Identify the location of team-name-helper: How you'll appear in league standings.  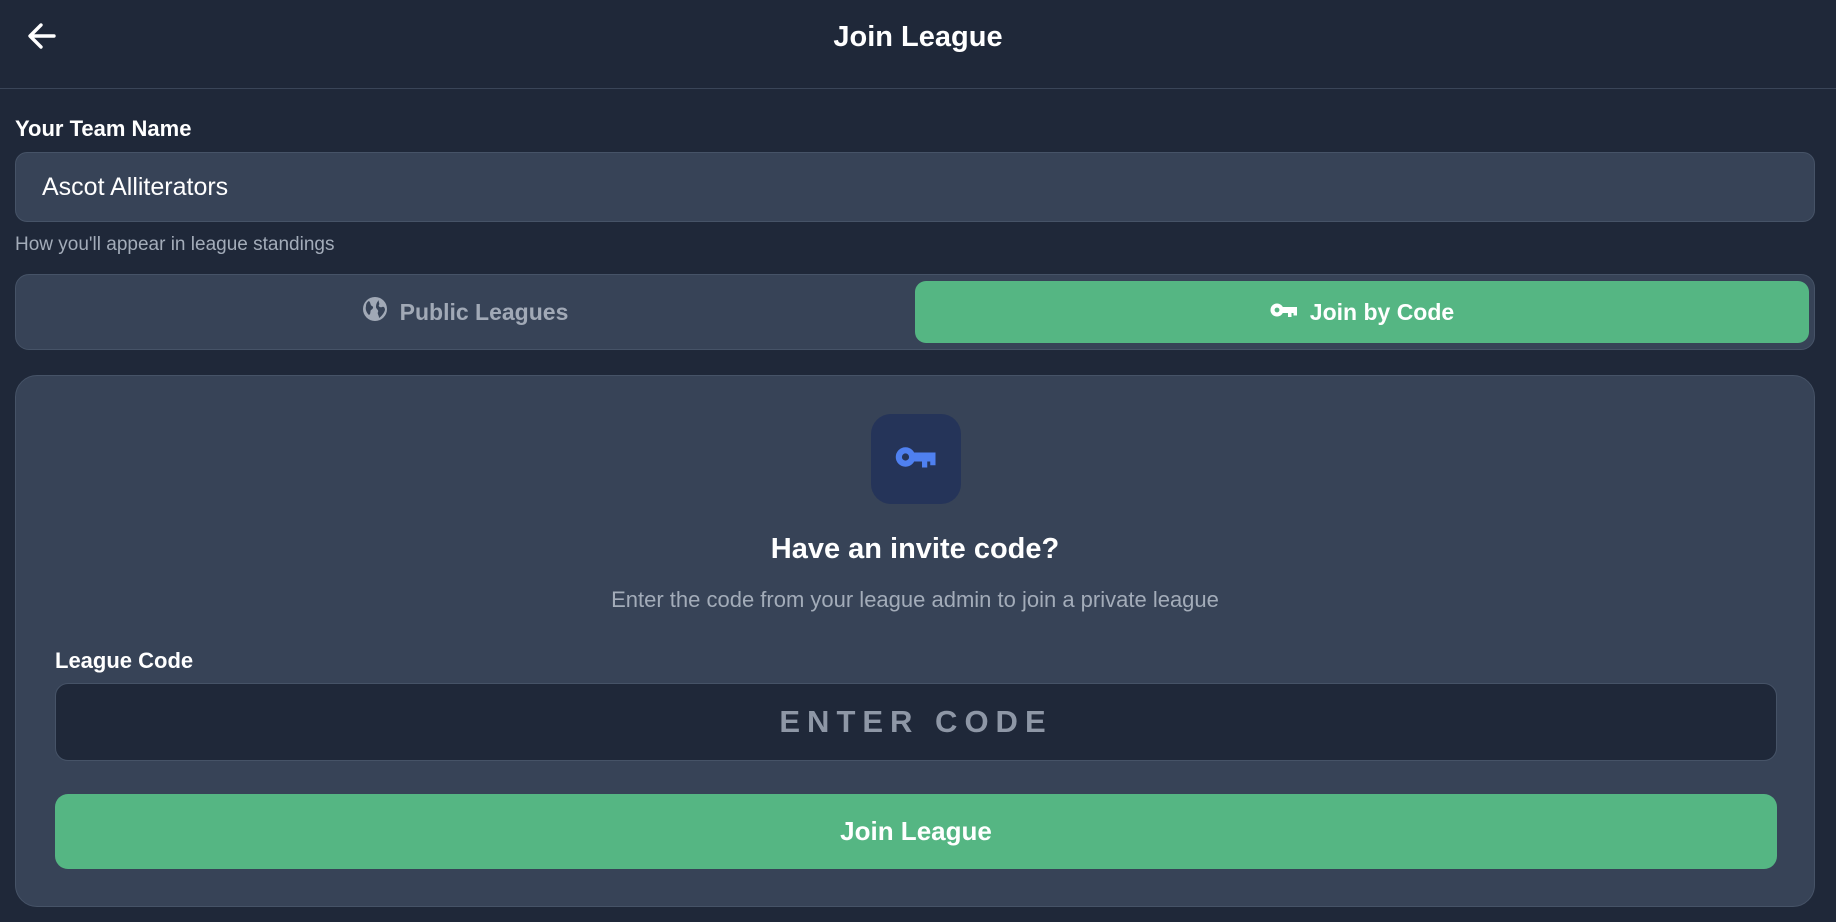
(175, 244).